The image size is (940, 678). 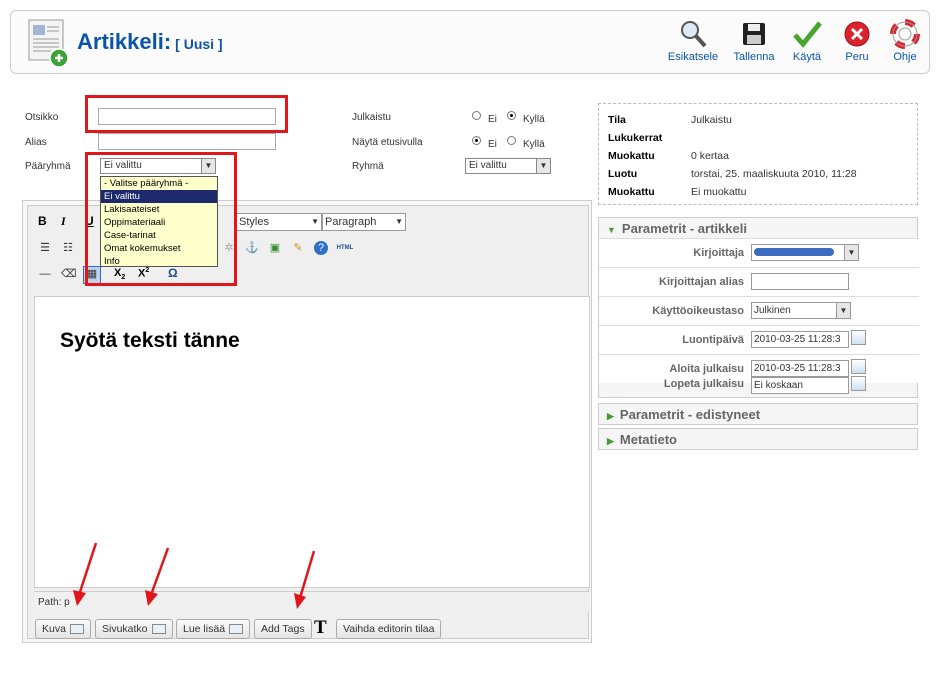 I want to click on apply-button: Käytä, so click(x=807, y=41).